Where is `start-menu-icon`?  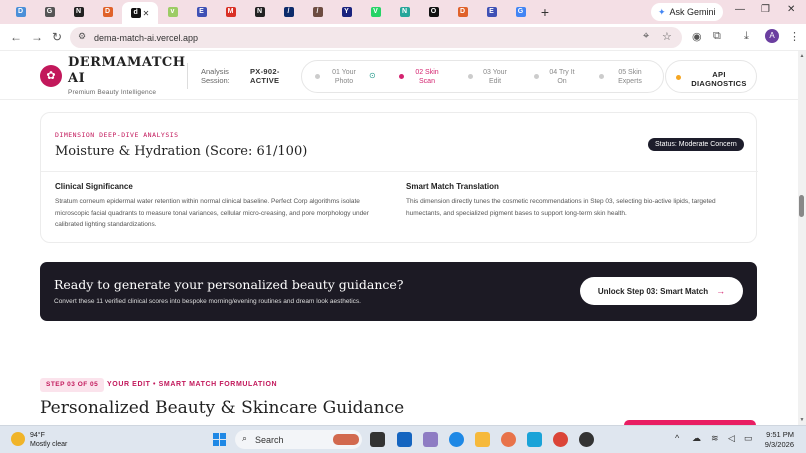
start-menu-icon is located at coordinates (219, 439).